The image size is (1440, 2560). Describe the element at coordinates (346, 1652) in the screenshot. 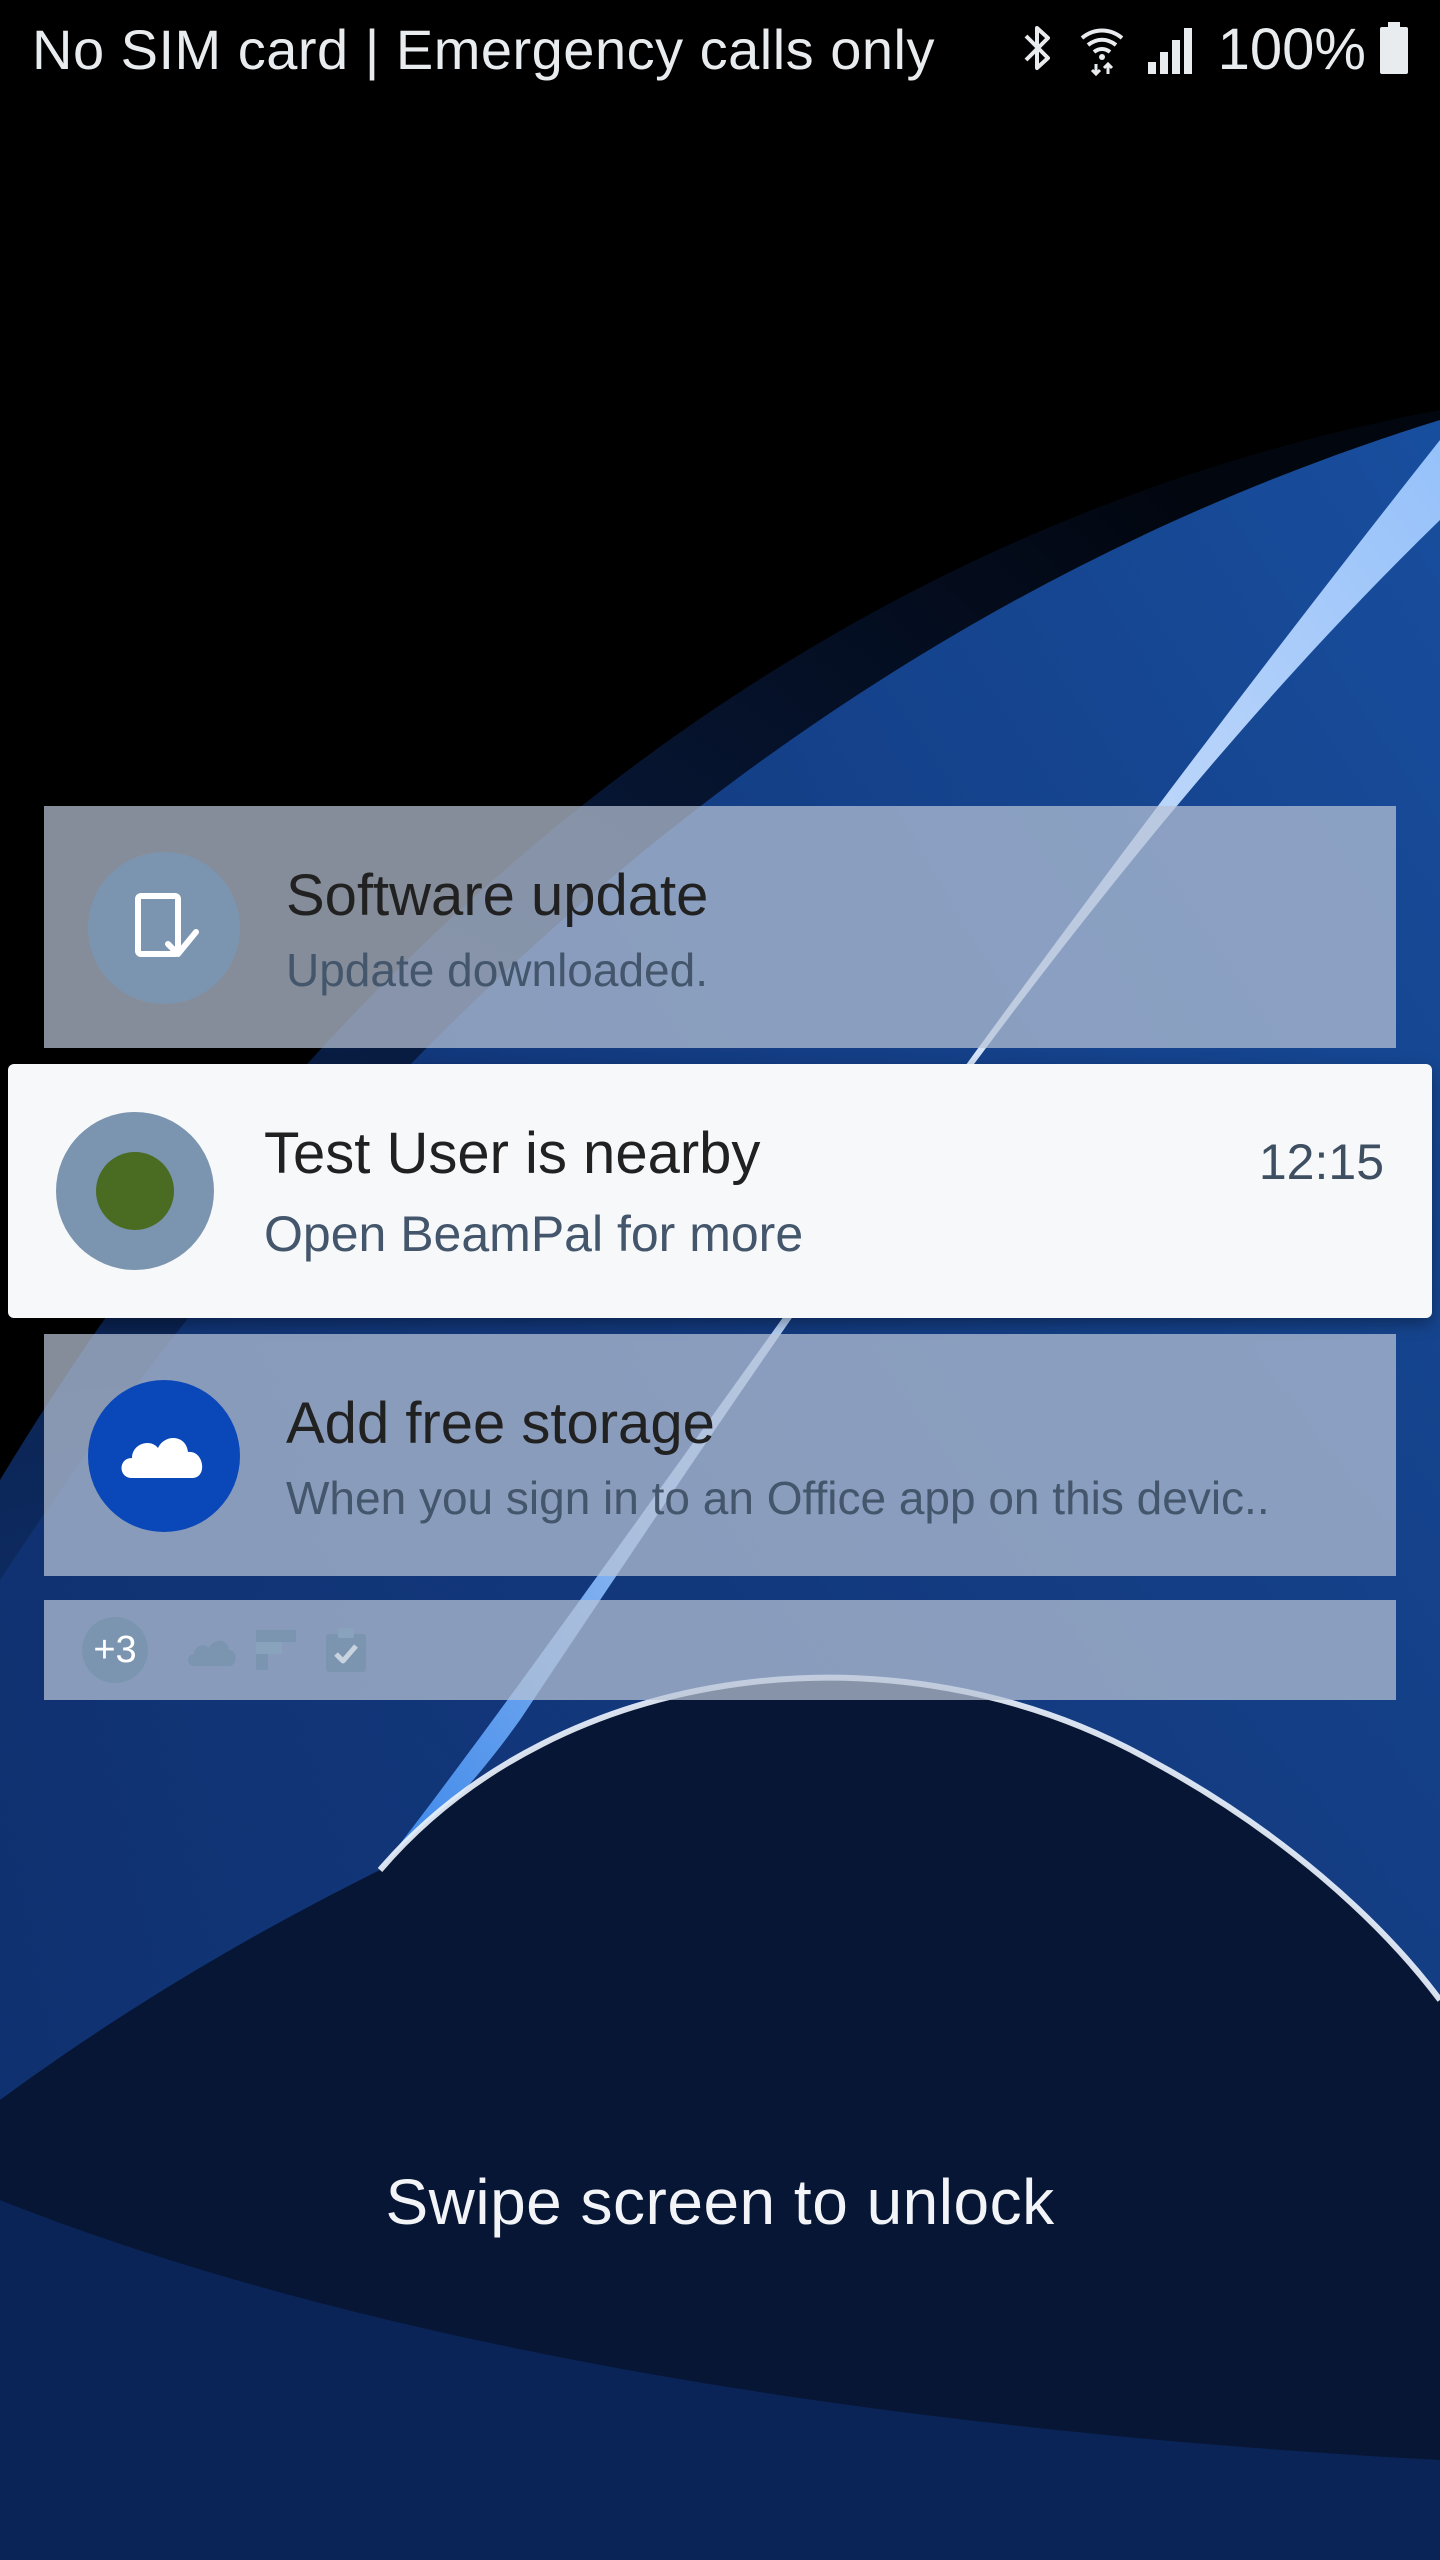

I see `clipboard-check-icon` at that location.